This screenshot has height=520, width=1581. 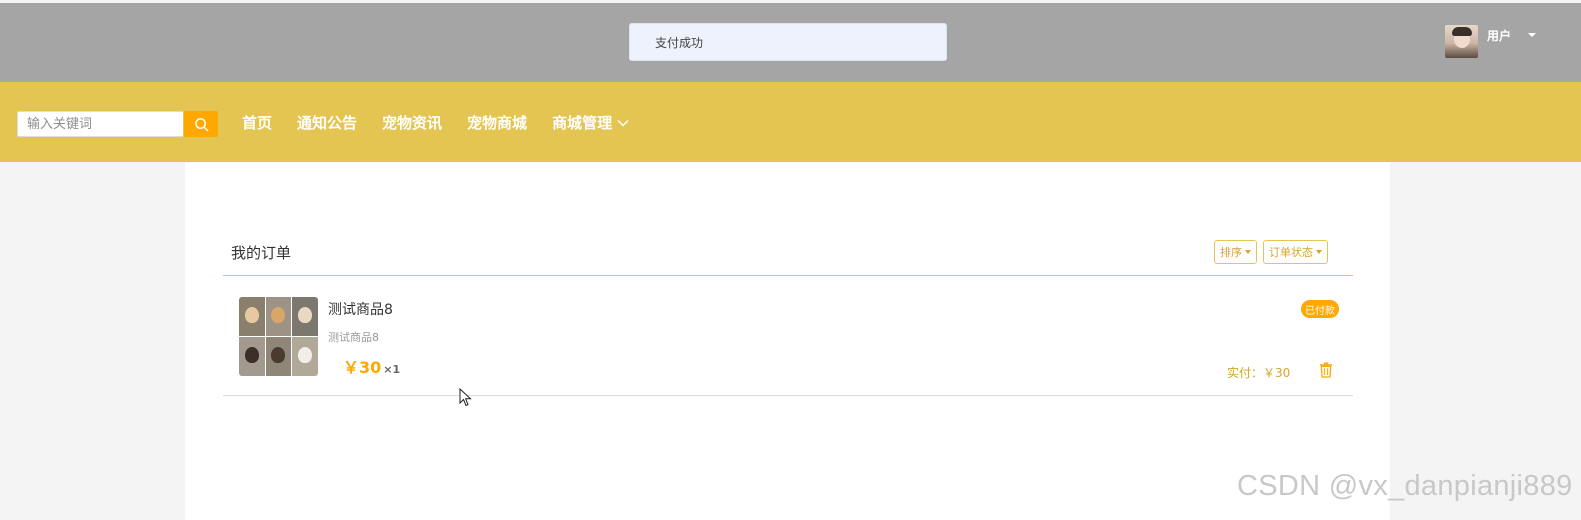 I want to click on product-subtitle: 测试商品8, so click(x=353, y=337).